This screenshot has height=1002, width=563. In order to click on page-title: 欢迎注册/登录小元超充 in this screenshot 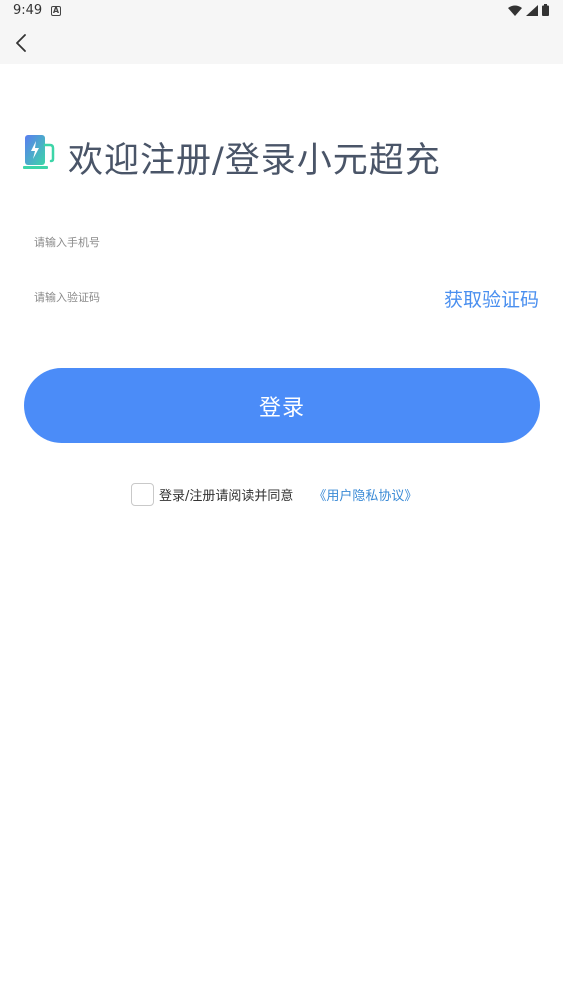, I will do `click(254, 161)`.